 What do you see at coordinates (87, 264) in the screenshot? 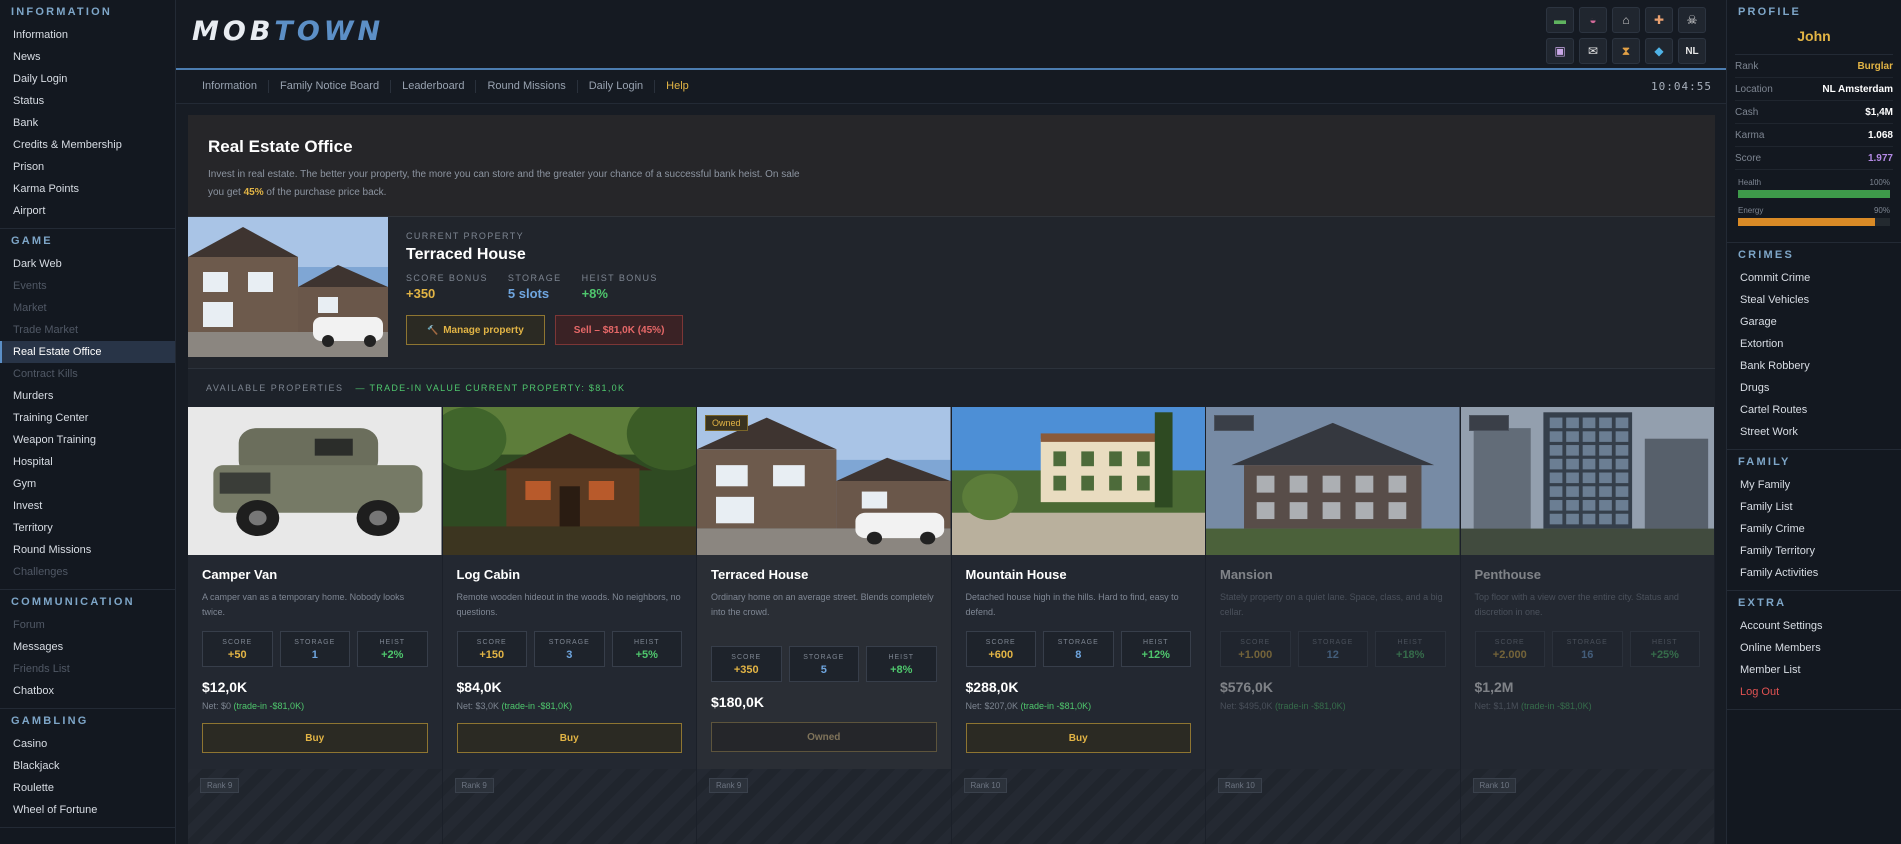
I see `sidebar-item-dark-web: Dark Web` at bounding box center [87, 264].